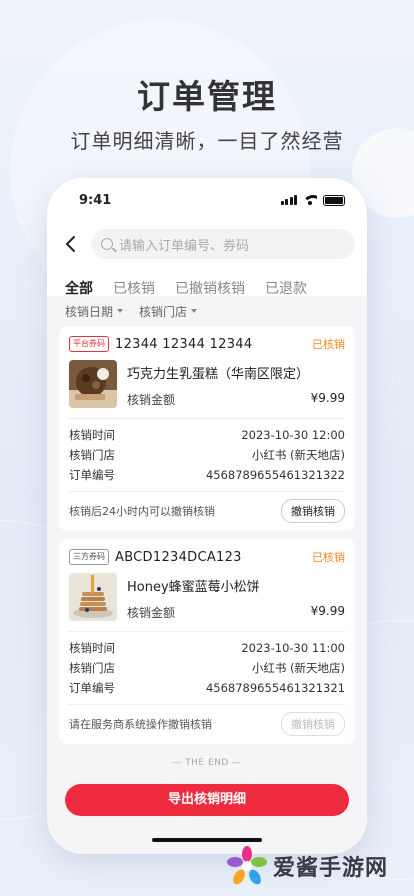 This screenshot has width=414, height=896. What do you see at coordinates (142, 511) in the screenshot?
I see `revoke-note: 核销后24小时内可以撤销核销` at bounding box center [142, 511].